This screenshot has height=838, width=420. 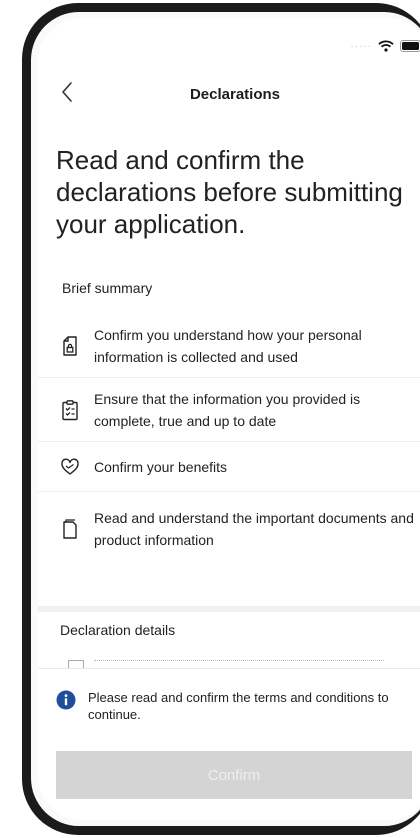 I want to click on summary-item-benefits: Confirm your benefits, so click(x=229, y=467).